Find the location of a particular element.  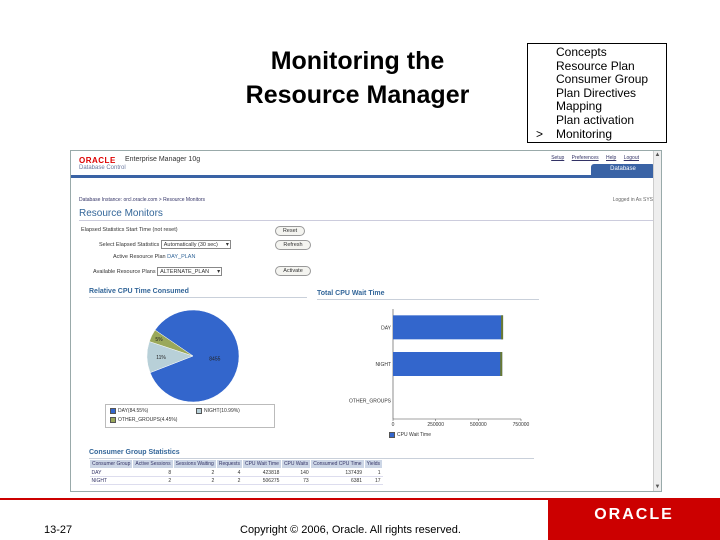

slide-title: Monitoring the Resource Manager is located at coordinates (357, 78).